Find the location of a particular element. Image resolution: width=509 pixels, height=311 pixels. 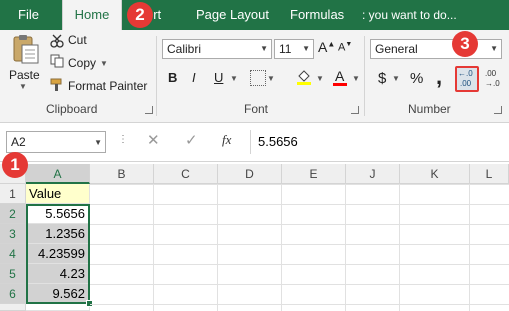

decrease-decimal-button: .00 →.0 is located at coordinates (495, 79).